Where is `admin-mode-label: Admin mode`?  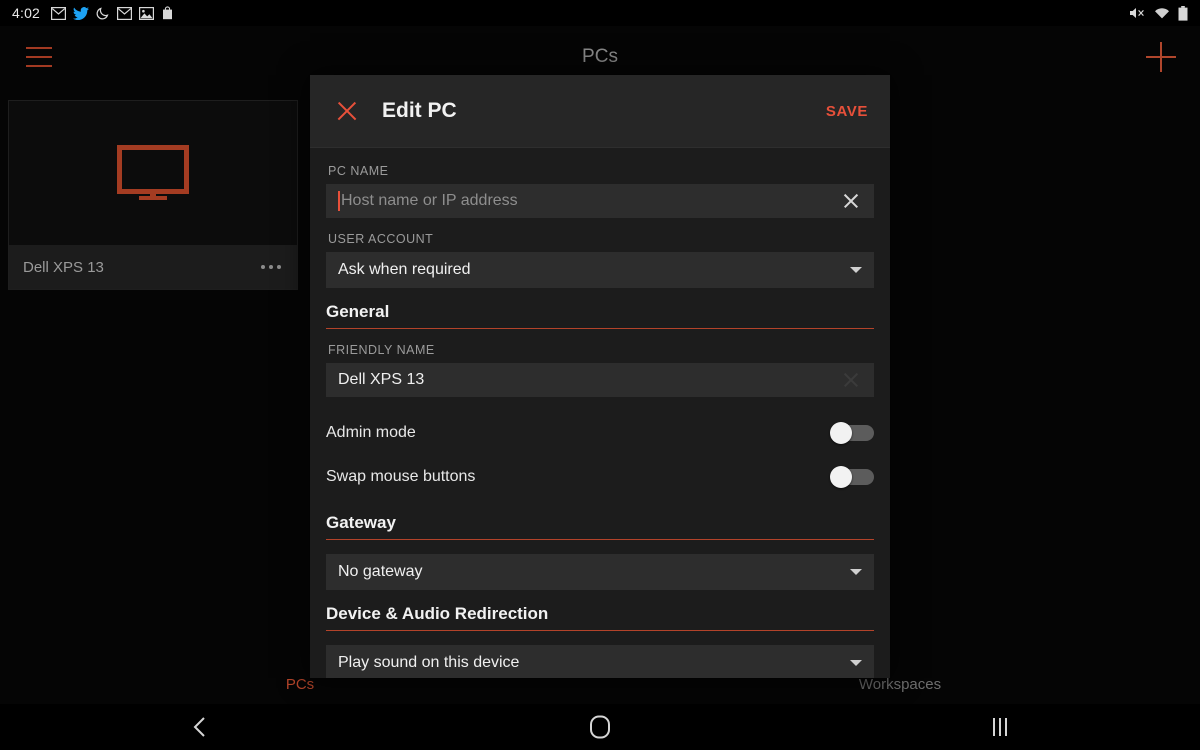
admin-mode-label: Admin mode is located at coordinates (371, 432).